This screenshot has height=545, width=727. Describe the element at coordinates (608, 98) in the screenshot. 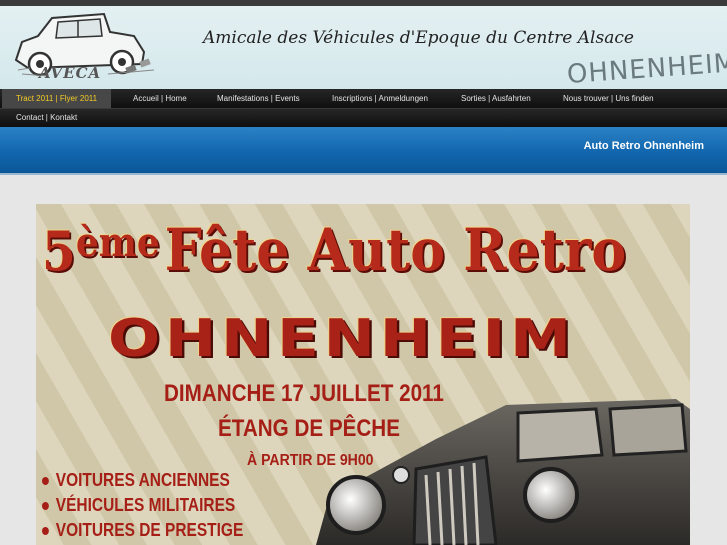

I see `nav-item-find-us: Nous trouver | Uns finden` at that location.